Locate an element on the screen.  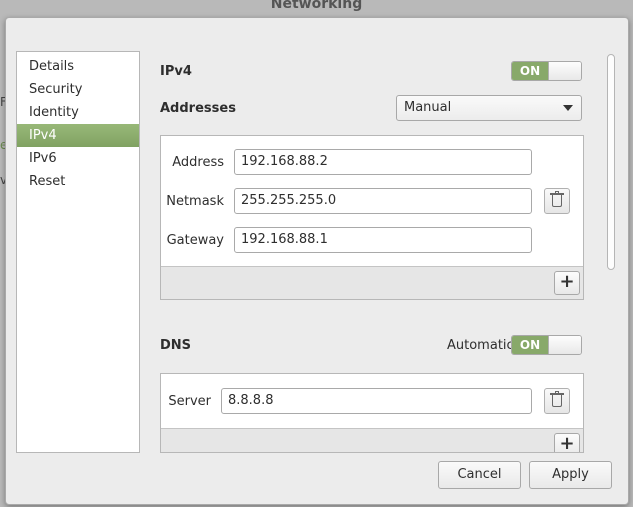
dns-automatic-toggle: ON is located at coordinates (546, 345).